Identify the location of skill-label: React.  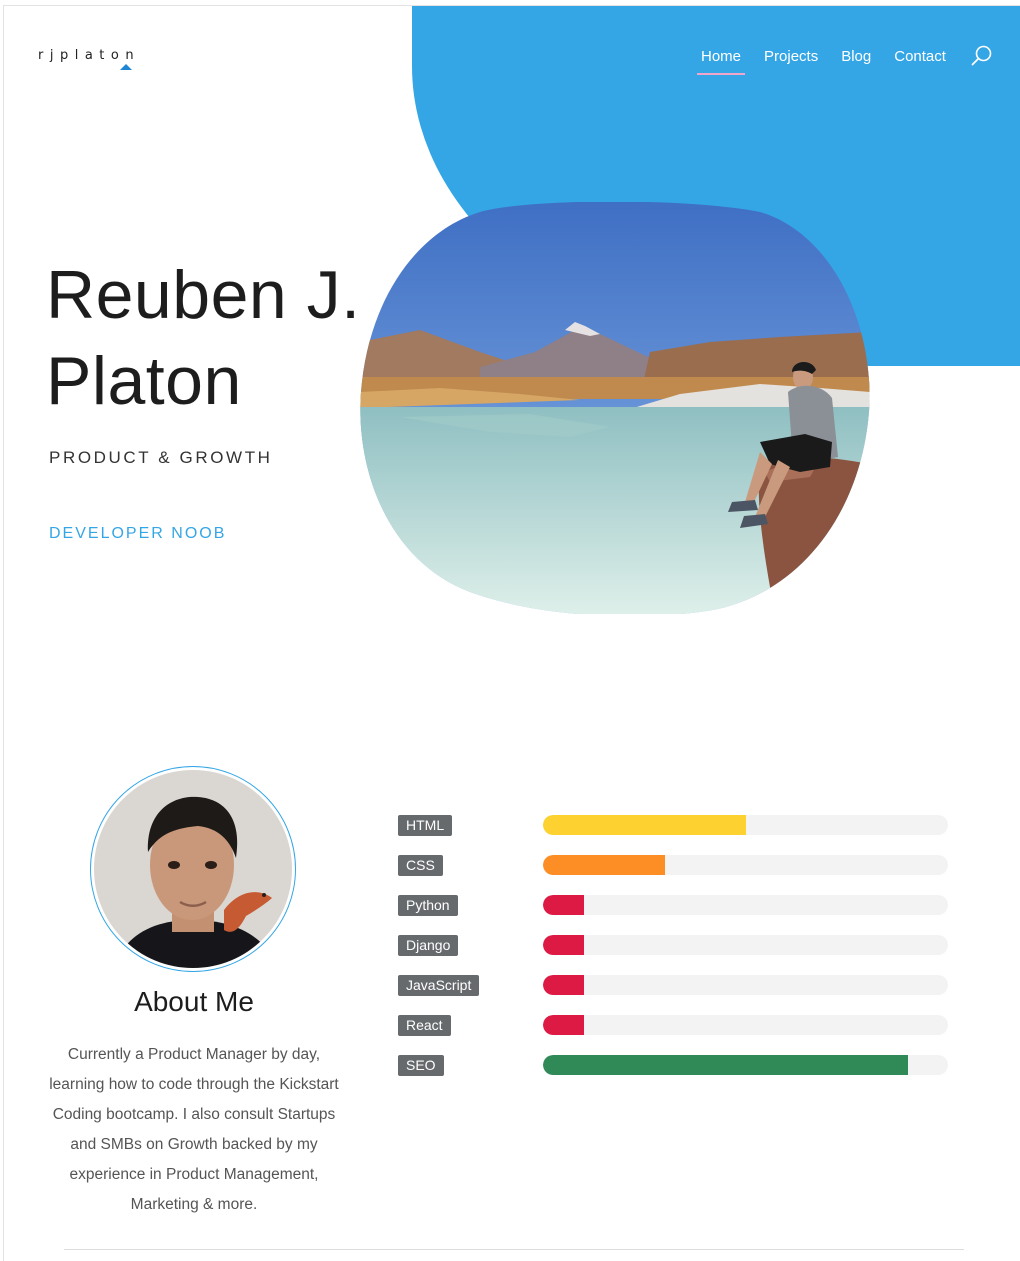
(424, 1025).